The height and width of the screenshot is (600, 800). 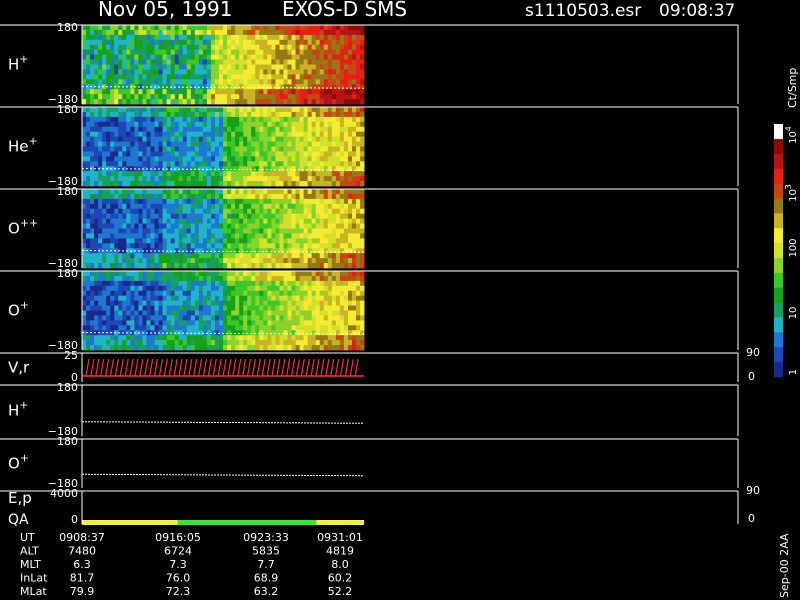 What do you see at coordinates (223, 422) in the screenshot?
I see `trace-line` at bounding box center [223, 422].